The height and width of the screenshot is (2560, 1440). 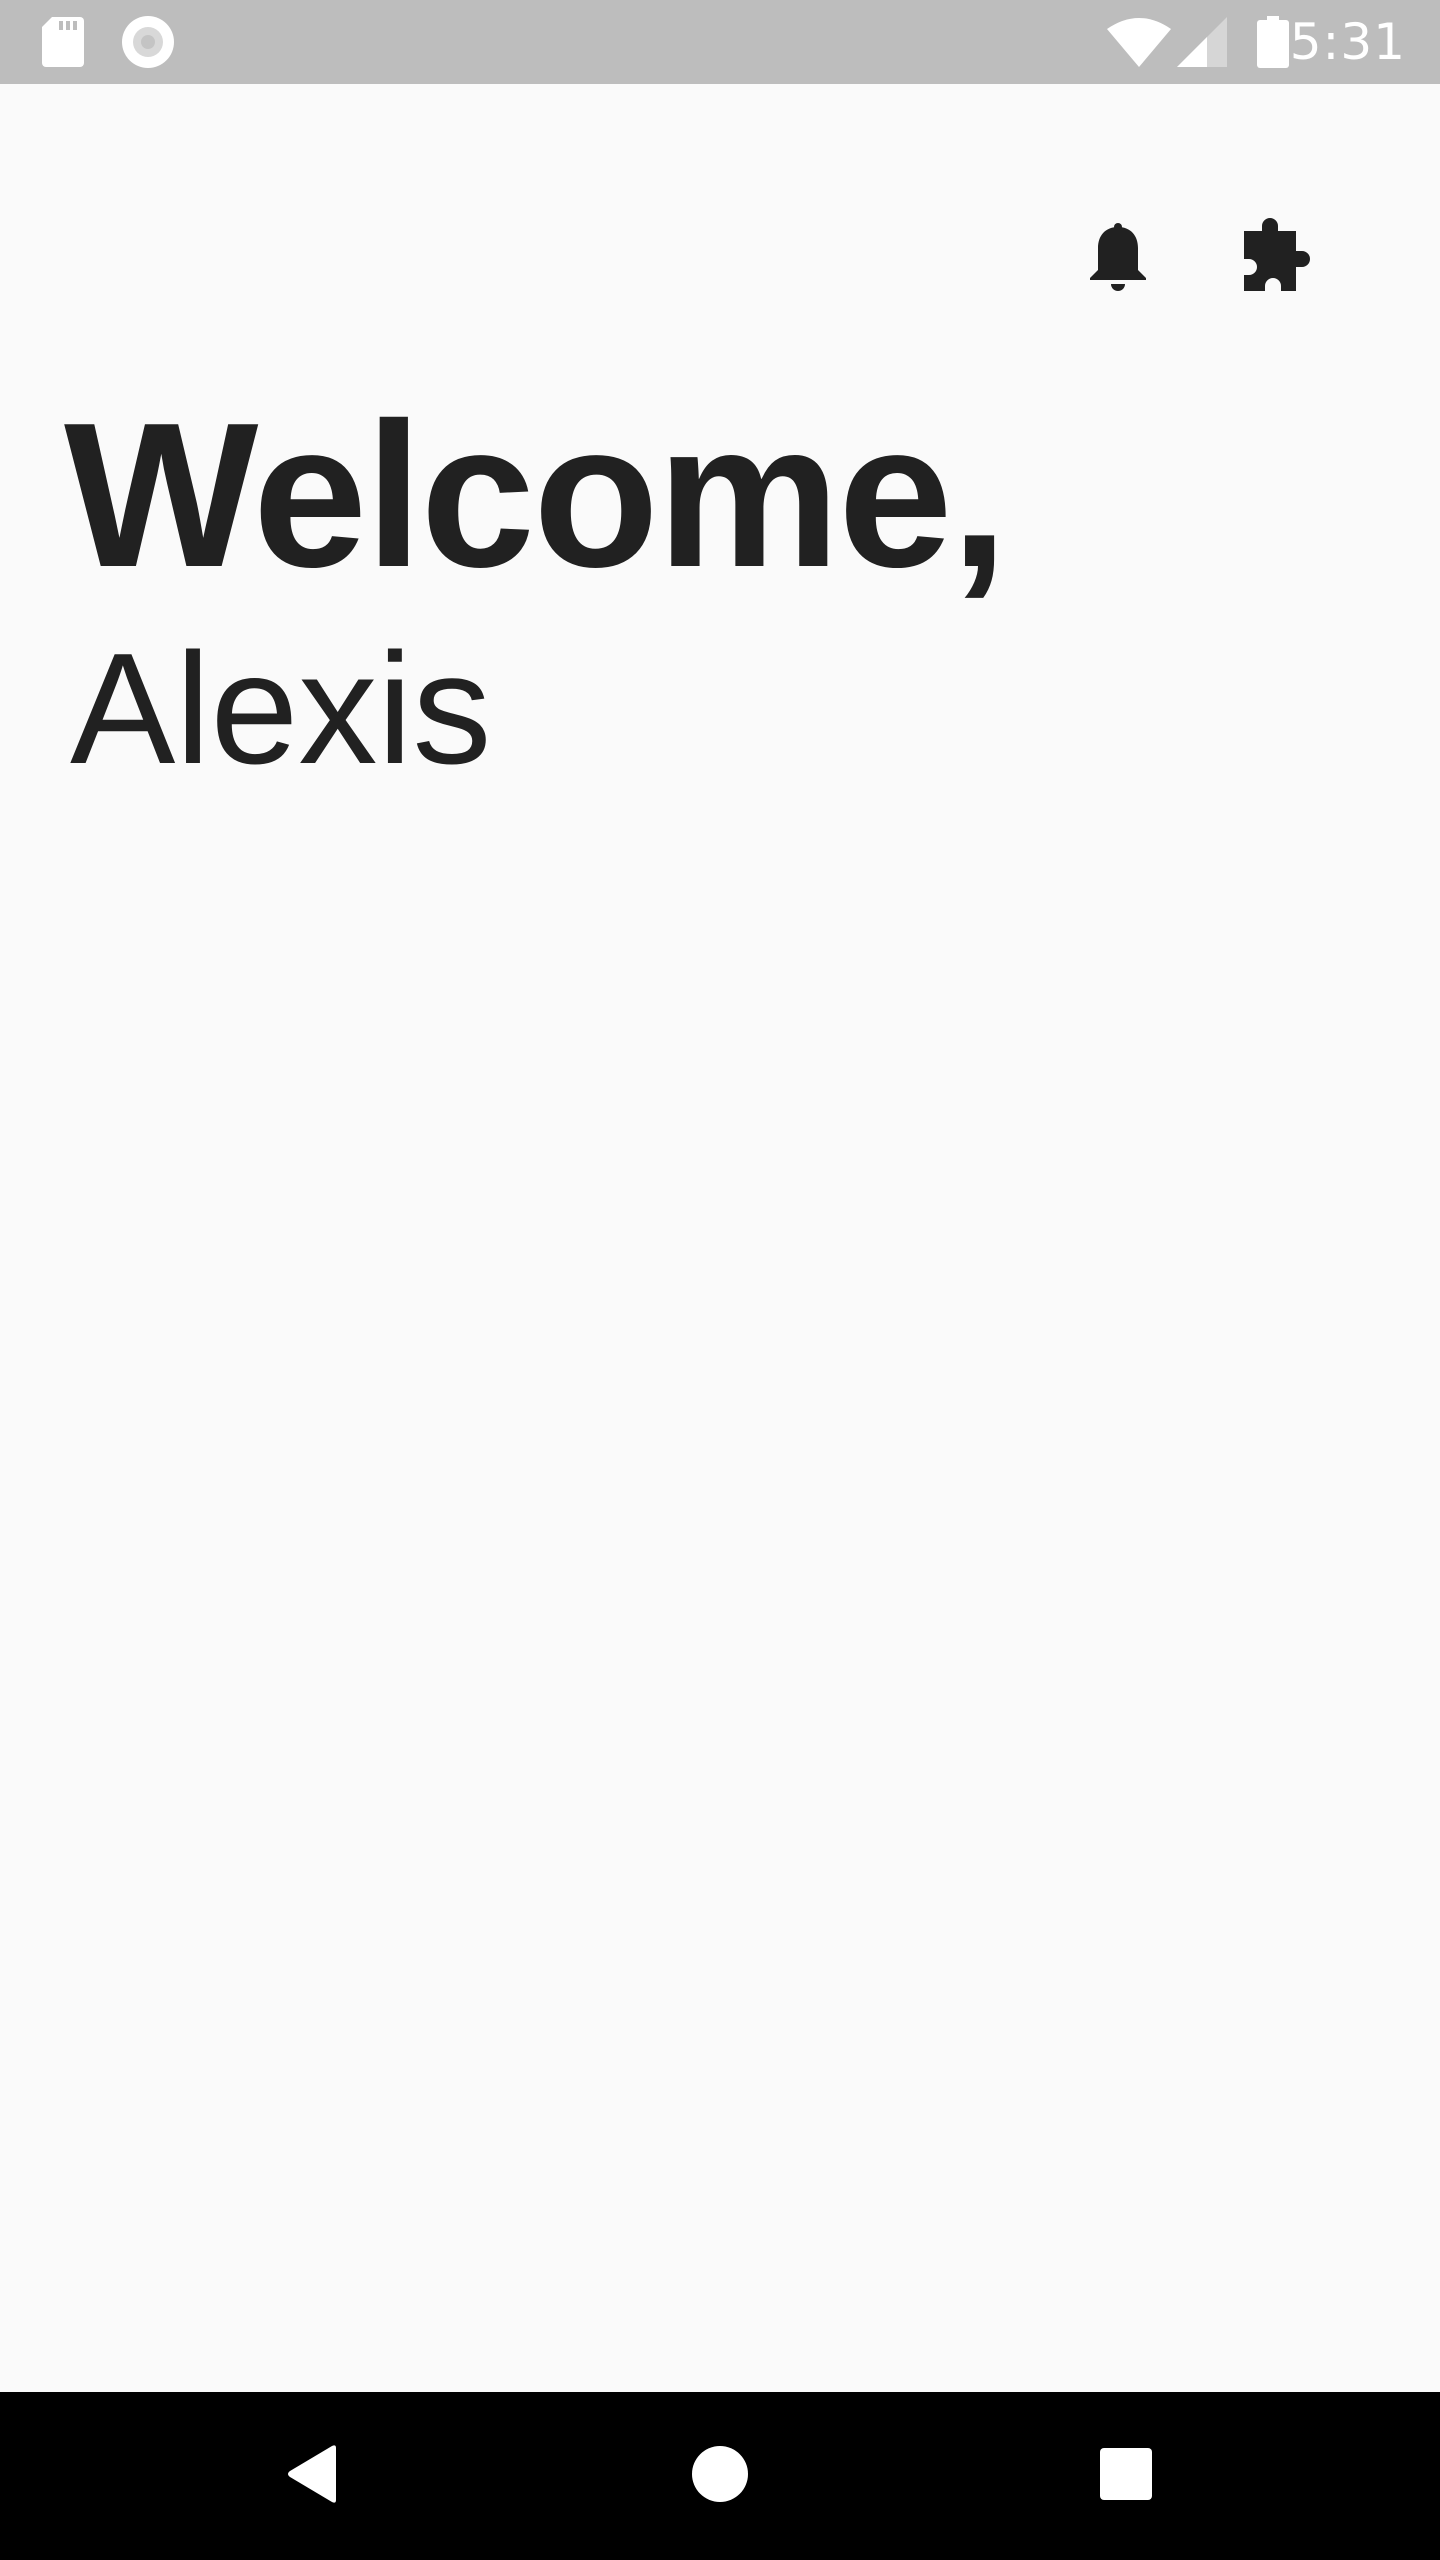 What do you see at coordinates (63, 42) in the screenshot?
I see `sd-card-icon` at bounding box center [63, 42].